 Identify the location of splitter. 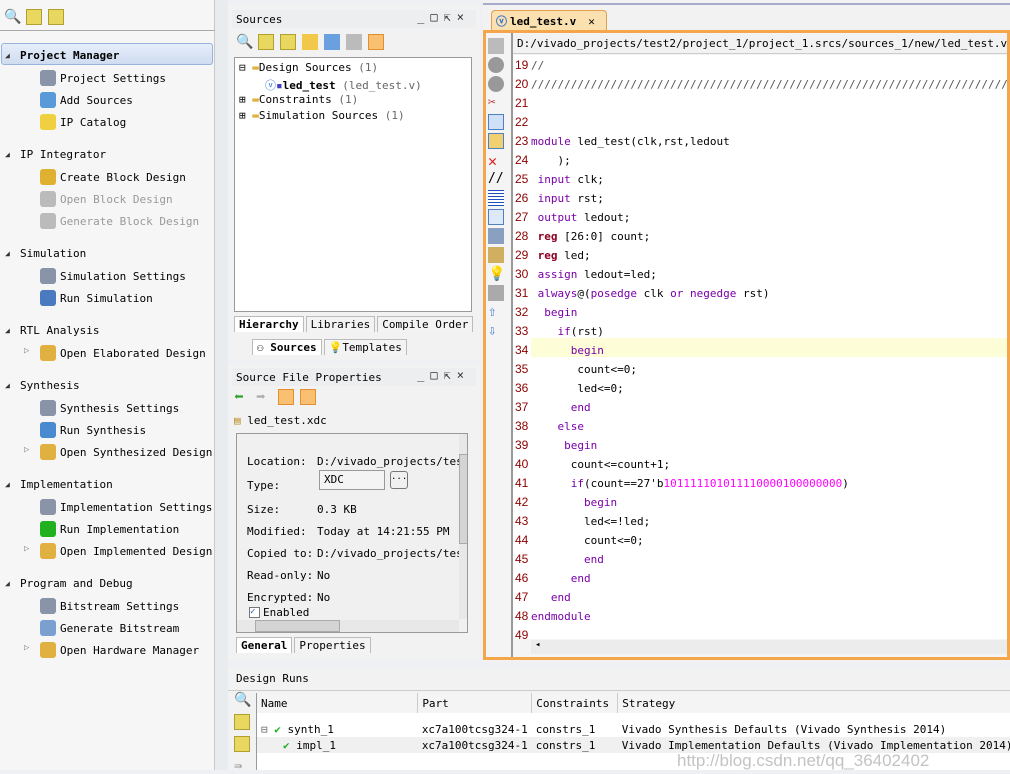
(221, 385).